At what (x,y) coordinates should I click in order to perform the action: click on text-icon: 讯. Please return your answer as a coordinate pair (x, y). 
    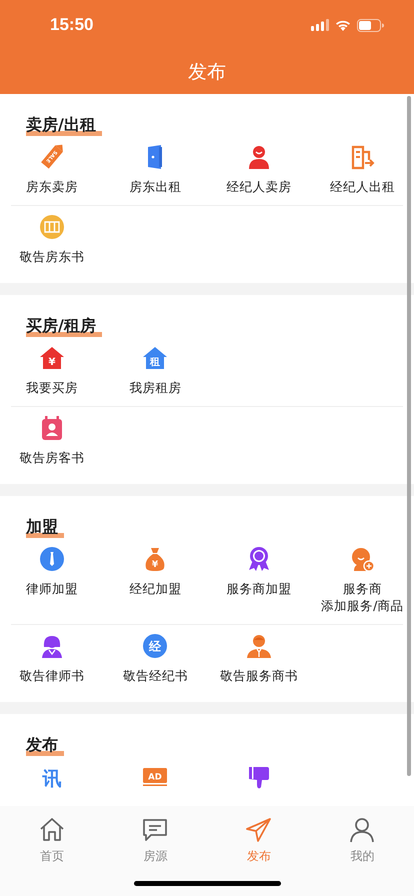
    Looking at the image, I should click on (51, 777).